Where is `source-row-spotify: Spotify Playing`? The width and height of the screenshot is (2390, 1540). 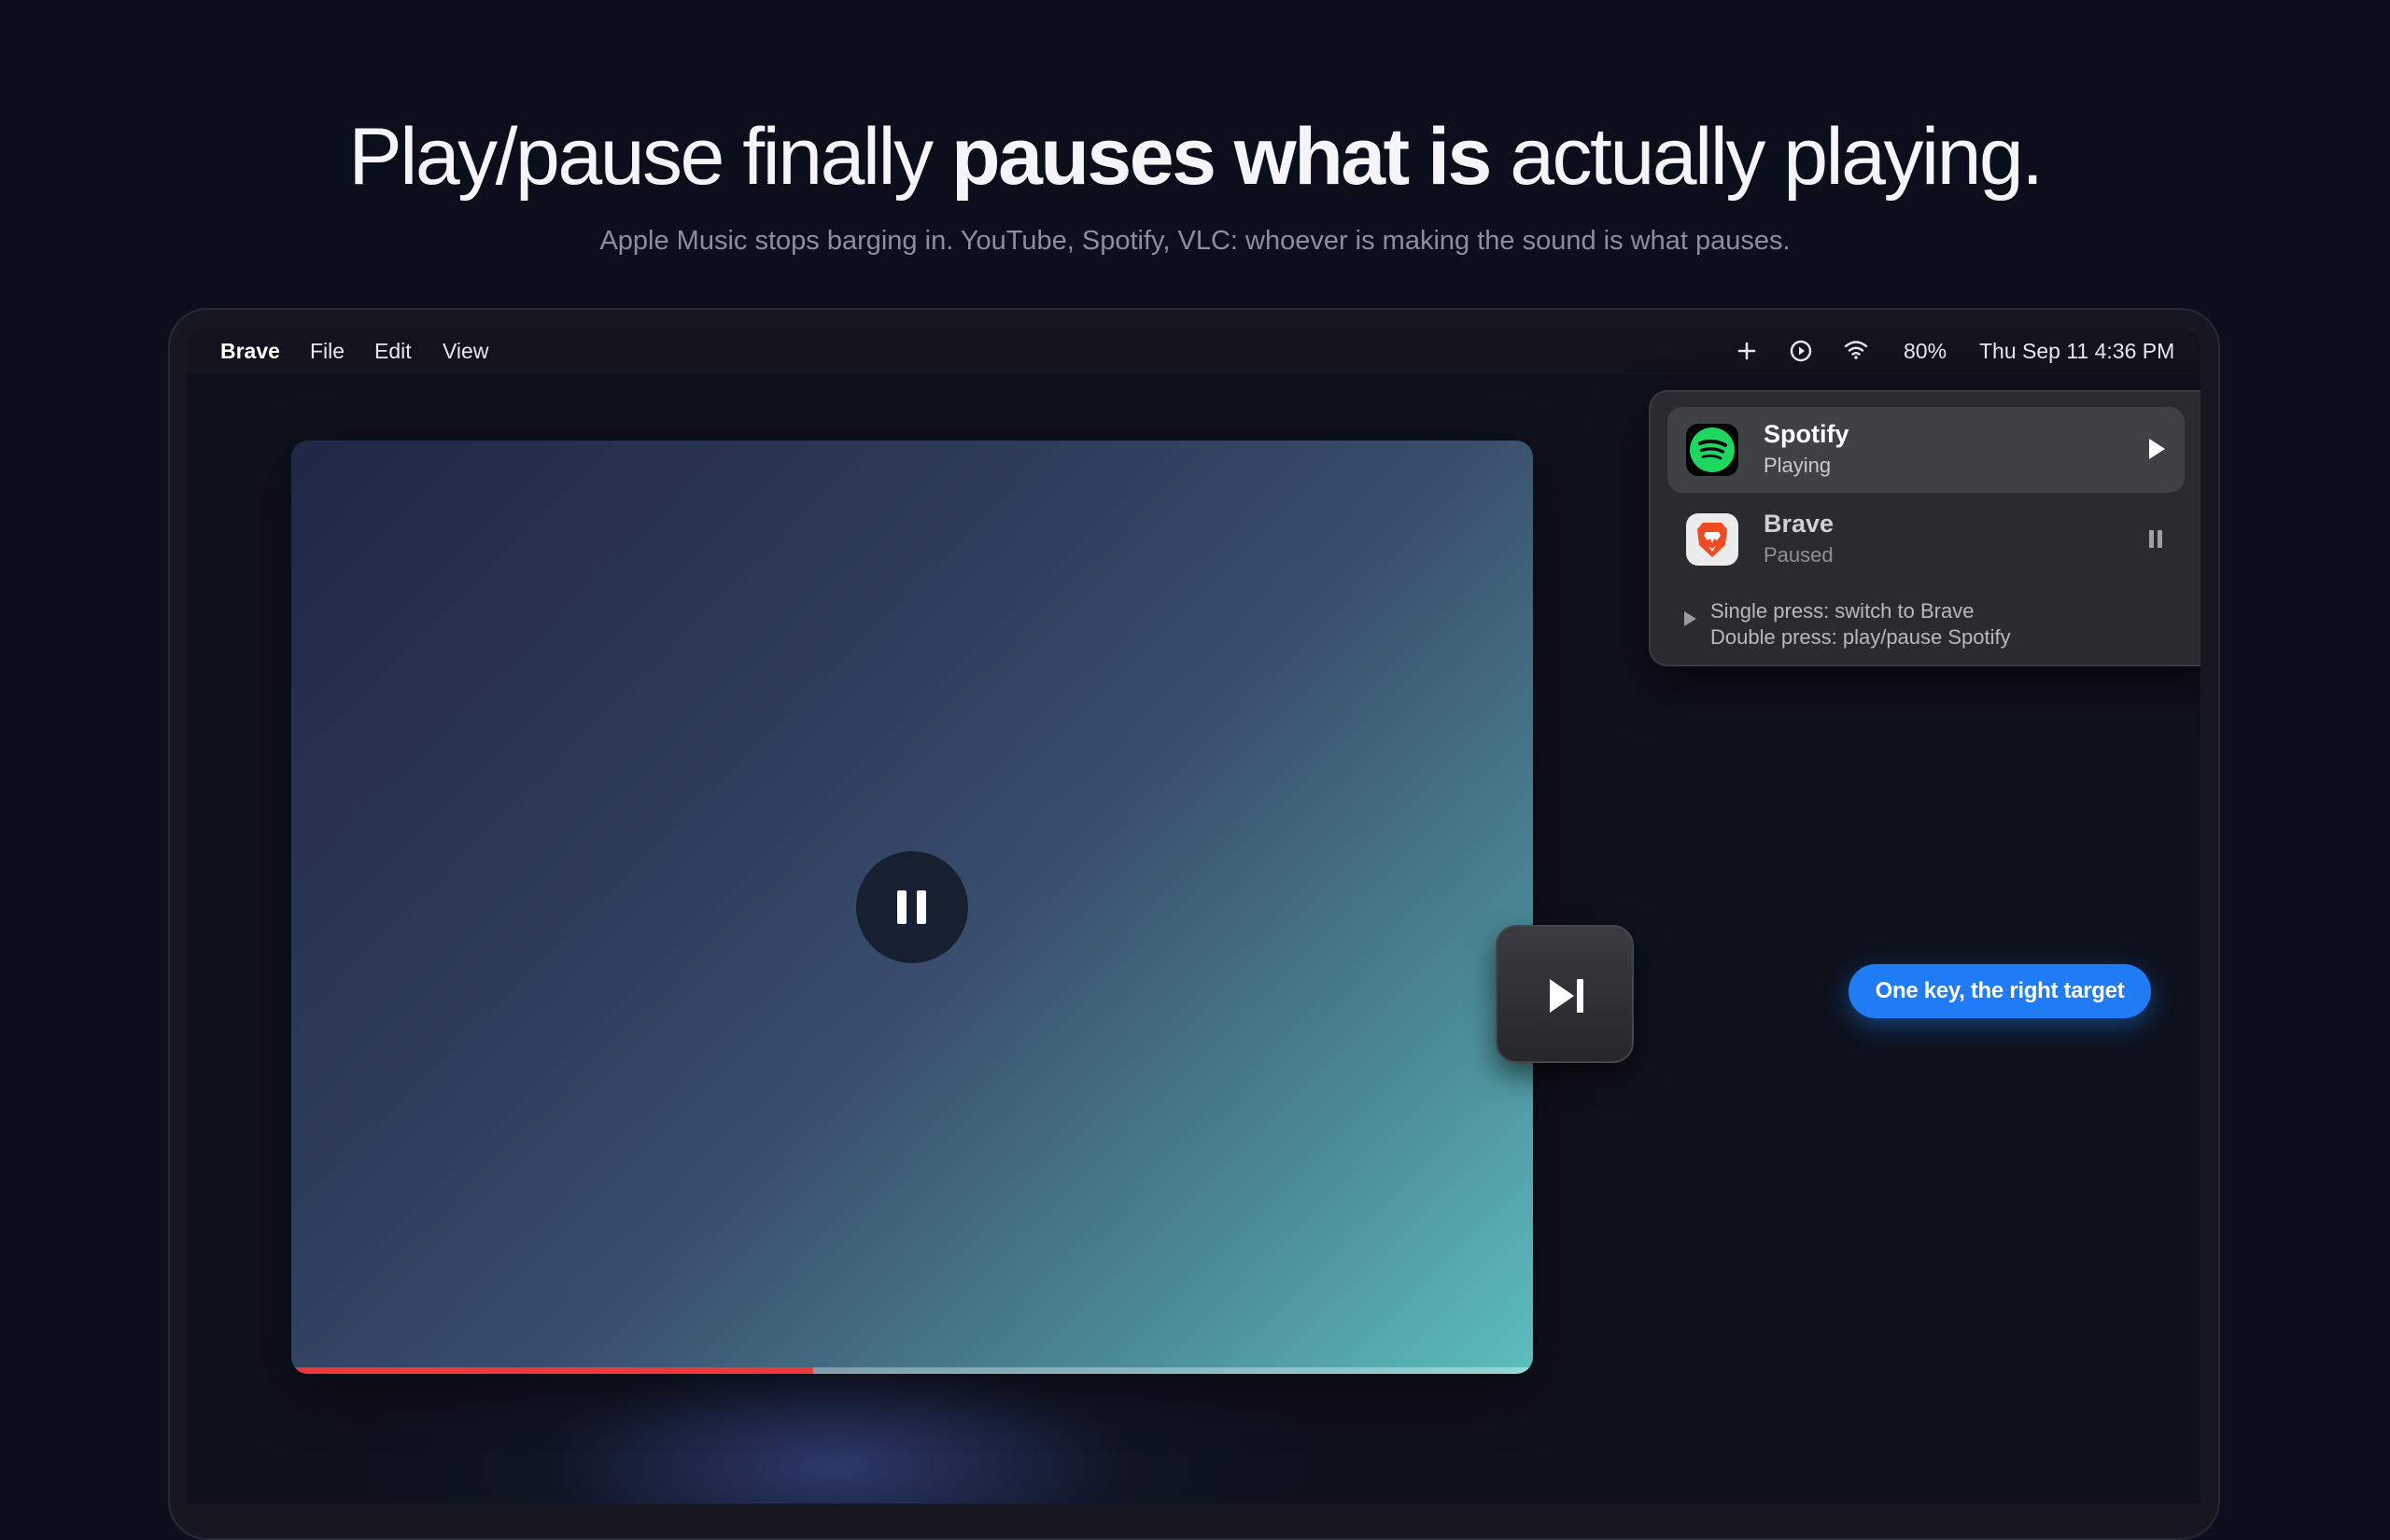
source-row-spotify: Spotify Playing is located at coordinates (1926, 450).